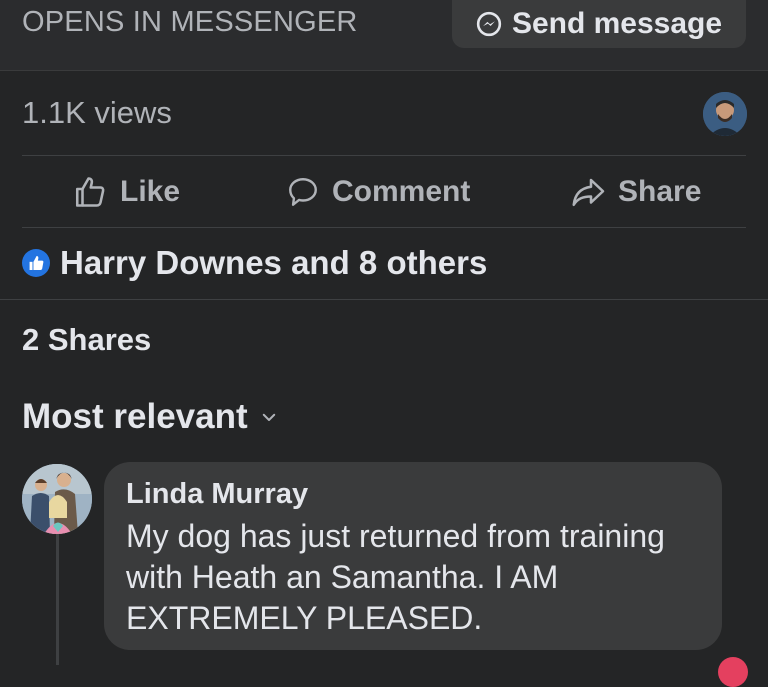 The height and width of the screenshot is (687, 768). I want to click on comment-button: Comment, so click(378, 192).